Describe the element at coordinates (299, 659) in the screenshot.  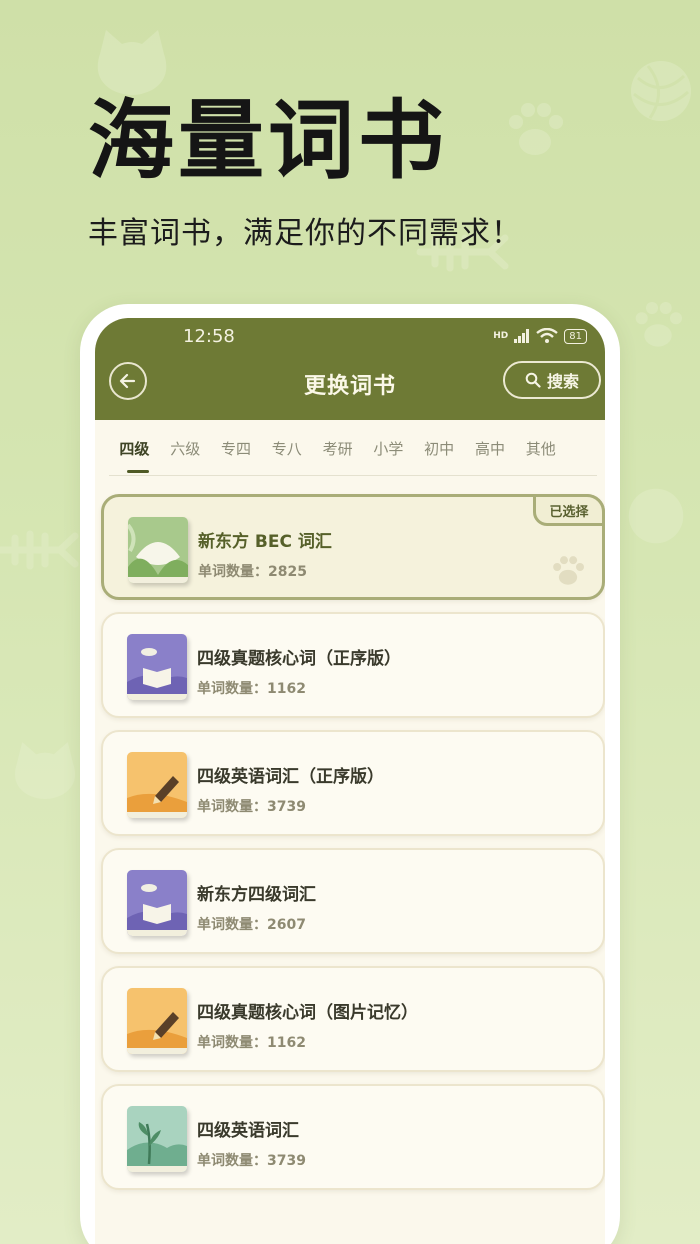
I see `book-name: 四级真题核心词（正序版）` at that location.